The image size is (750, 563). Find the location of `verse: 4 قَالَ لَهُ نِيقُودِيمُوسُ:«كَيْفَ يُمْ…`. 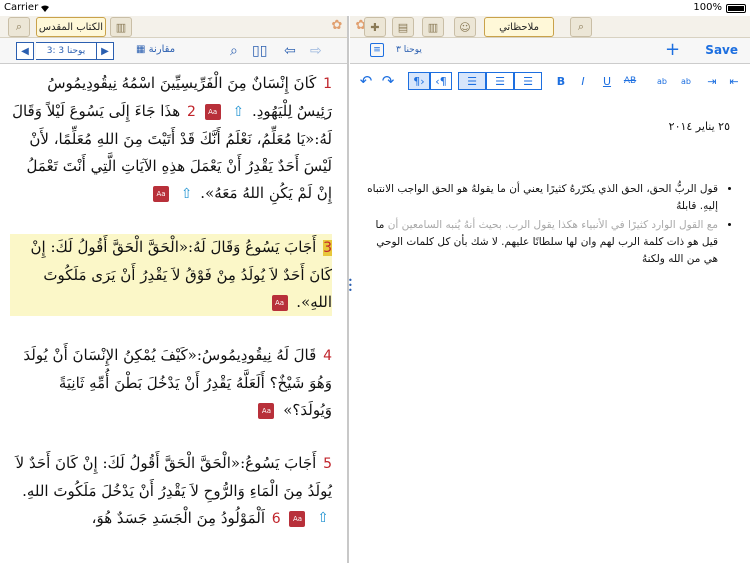

verse: 4 قَالَ لَهُ نِيقُودِيمُوسُ:«كَيْفَ يُمْ… is located at coordinates (171, 383).